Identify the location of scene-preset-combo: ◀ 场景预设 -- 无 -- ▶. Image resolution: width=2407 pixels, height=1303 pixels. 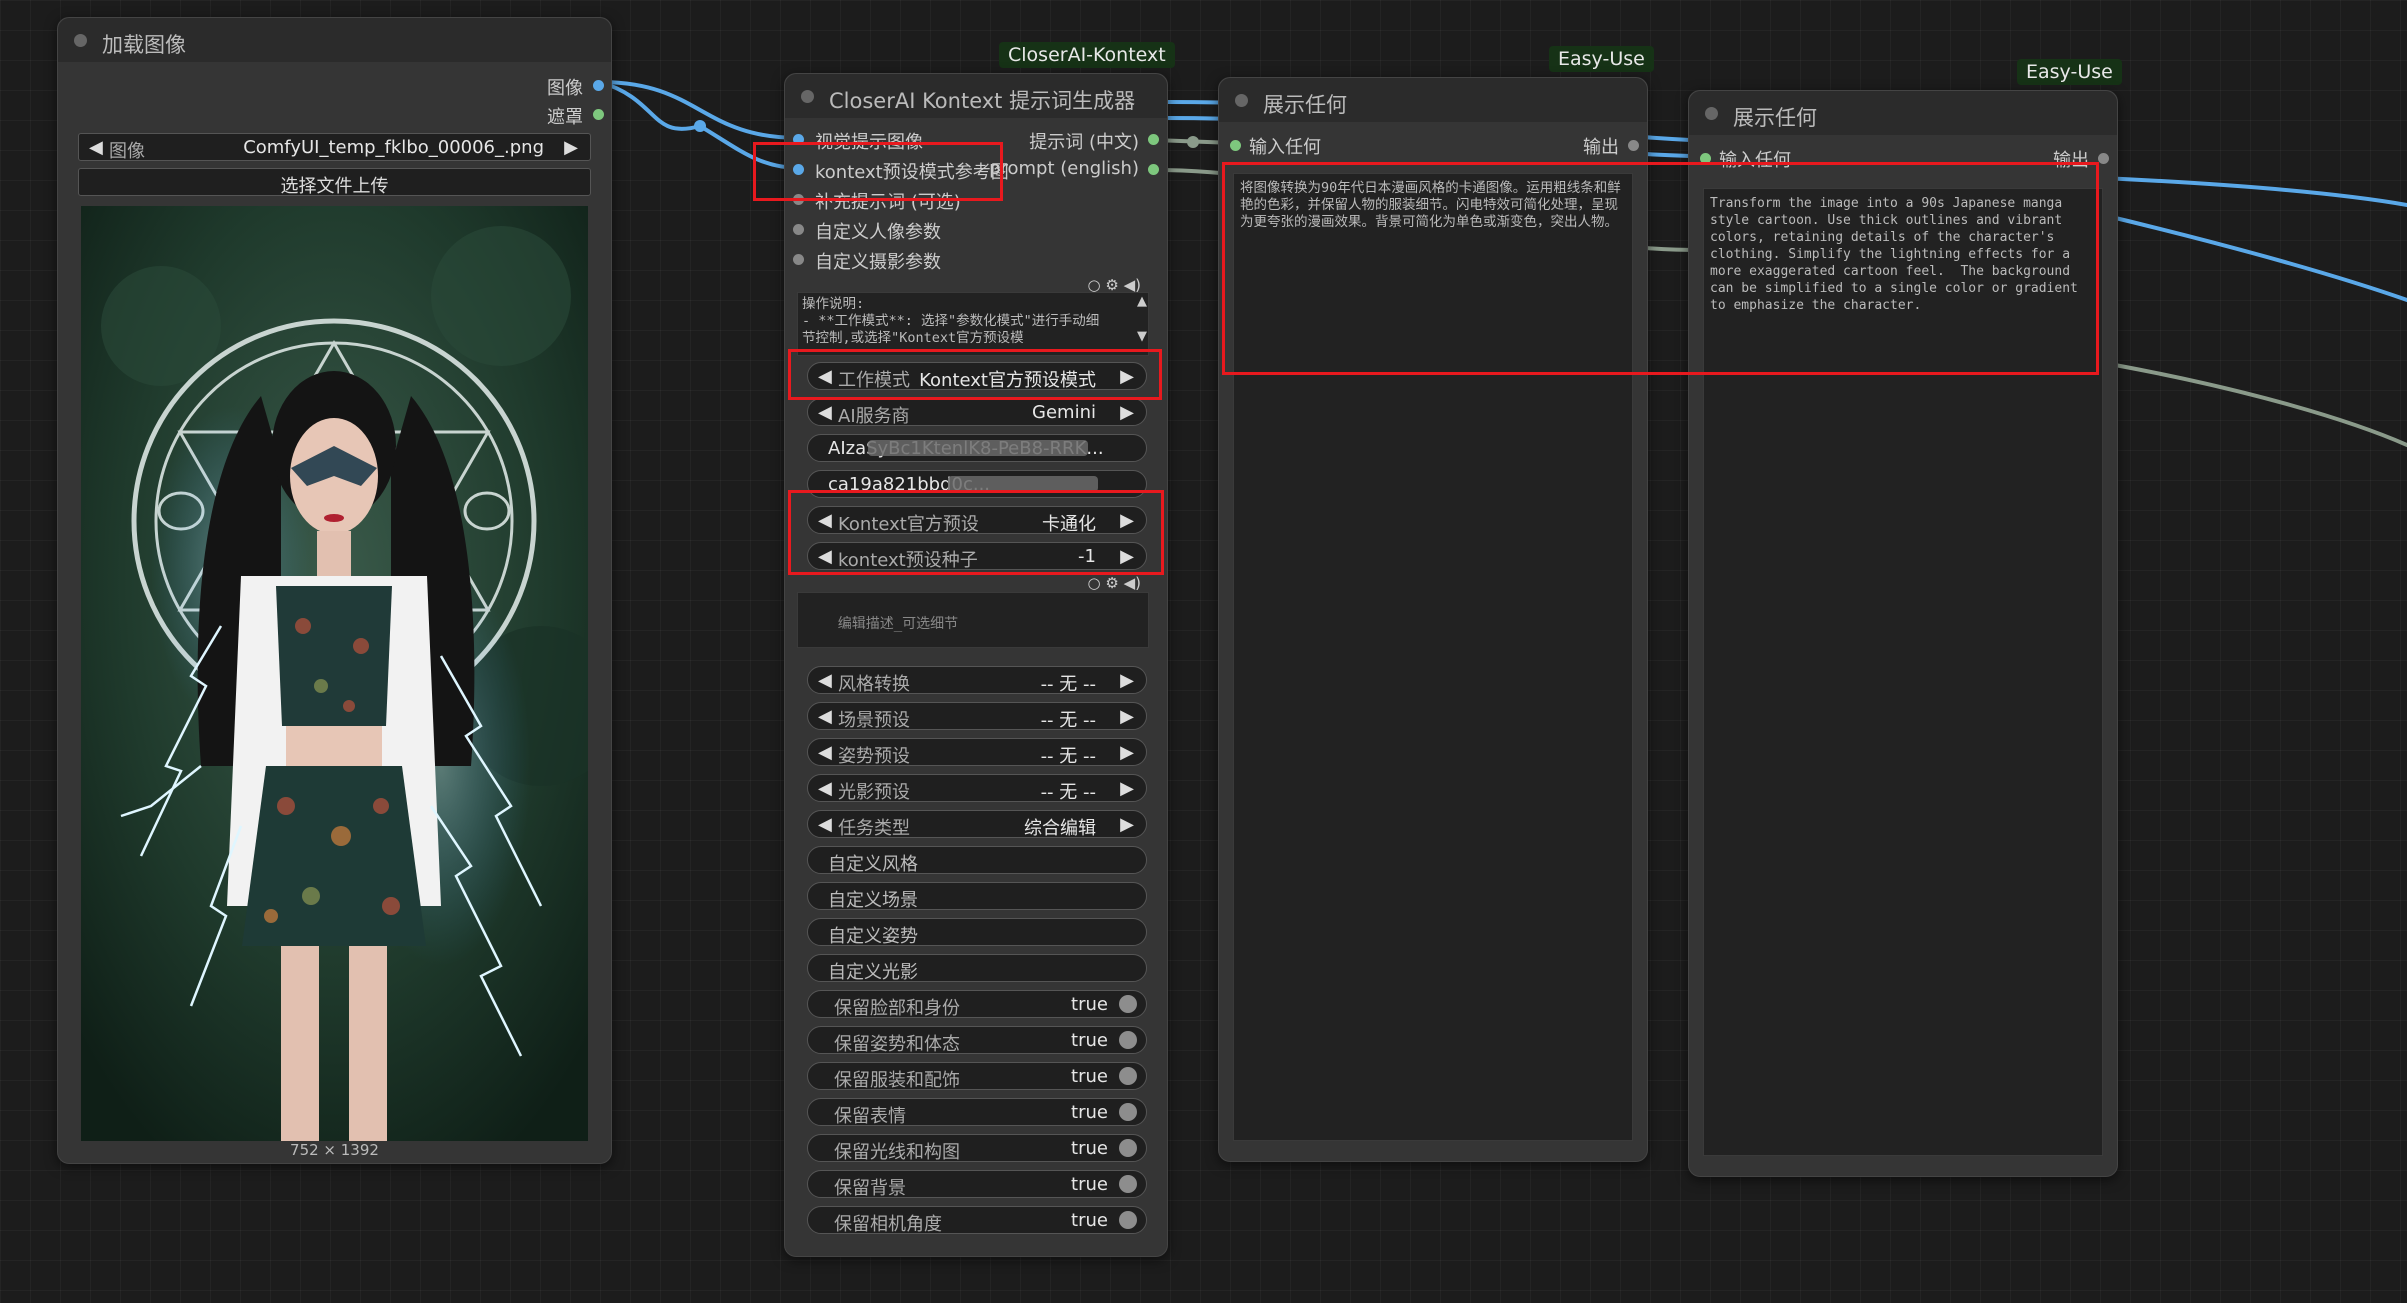
(977, 716).